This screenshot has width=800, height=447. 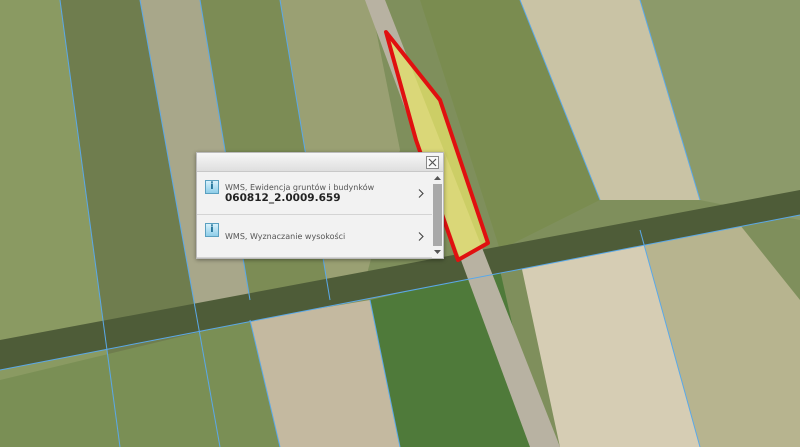 What do you see at coordinates (437, 178) in the screenshot?
I see `scroll-up-icon` at bounding box center [437, 178].